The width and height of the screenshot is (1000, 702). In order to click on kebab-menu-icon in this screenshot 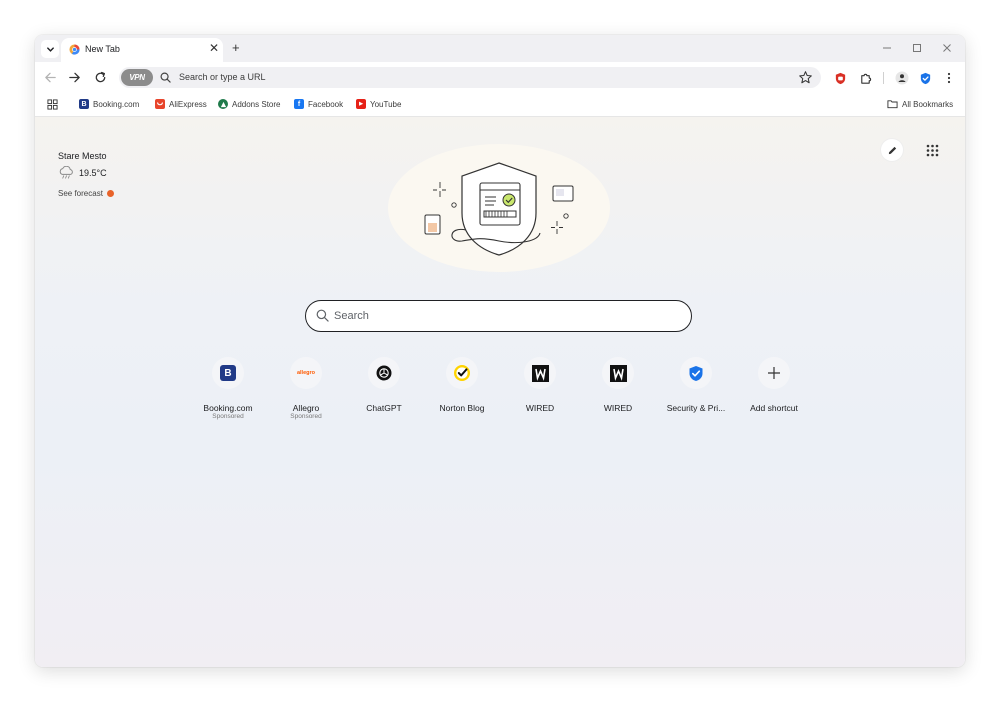, I will do `click(949, 78)`.